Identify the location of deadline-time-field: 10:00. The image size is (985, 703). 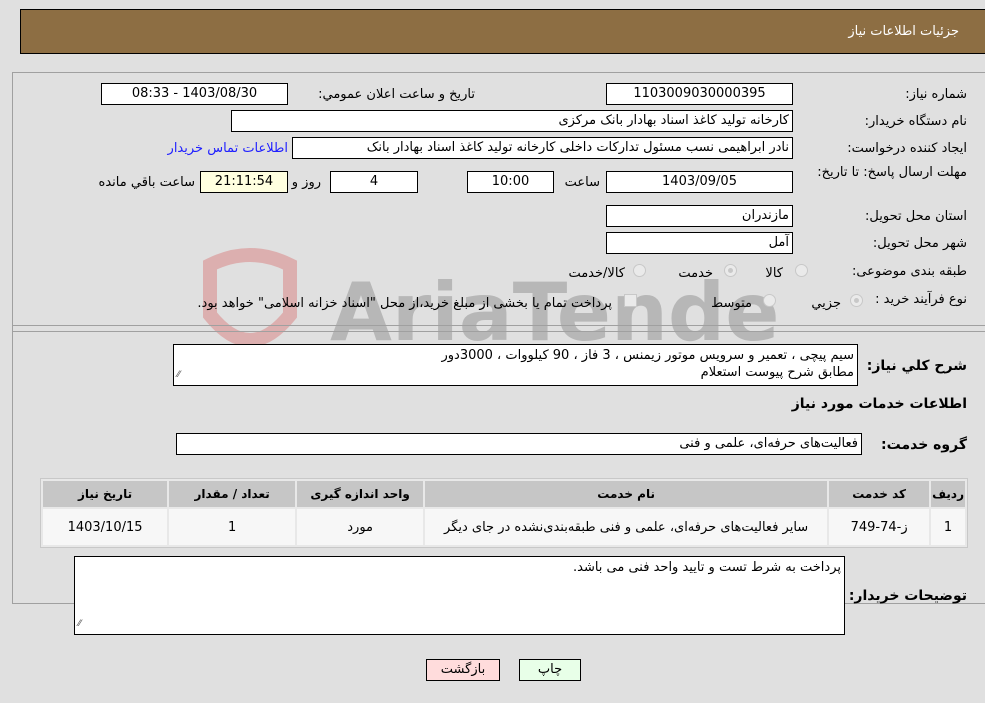
(510, 182).